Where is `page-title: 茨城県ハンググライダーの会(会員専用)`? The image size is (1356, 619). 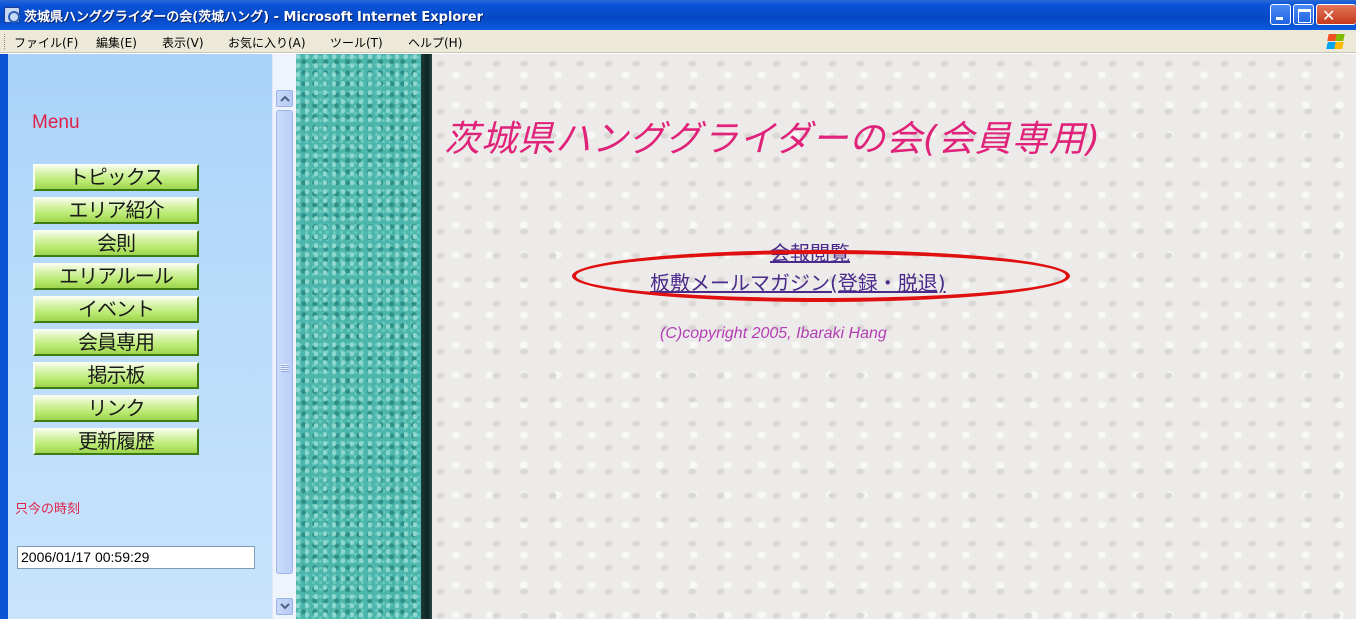
page-title: 茨城県ハンググライダーの会(会員専用) is located at coordinates (772, 139).